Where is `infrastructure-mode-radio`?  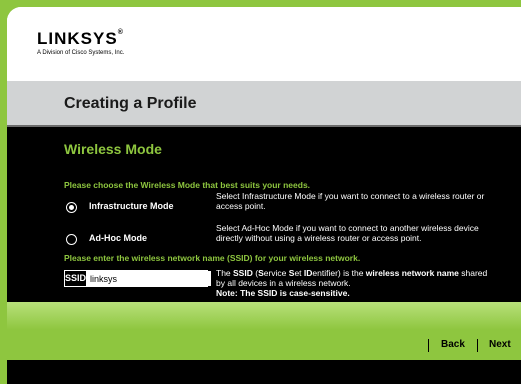
infrastructure-mode-radio is located at coordinates (71, 207).